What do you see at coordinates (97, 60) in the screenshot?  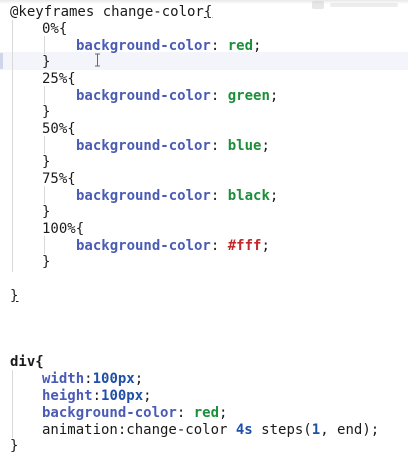 I see `text-cursor-icon` at bounding box center [97, 60].